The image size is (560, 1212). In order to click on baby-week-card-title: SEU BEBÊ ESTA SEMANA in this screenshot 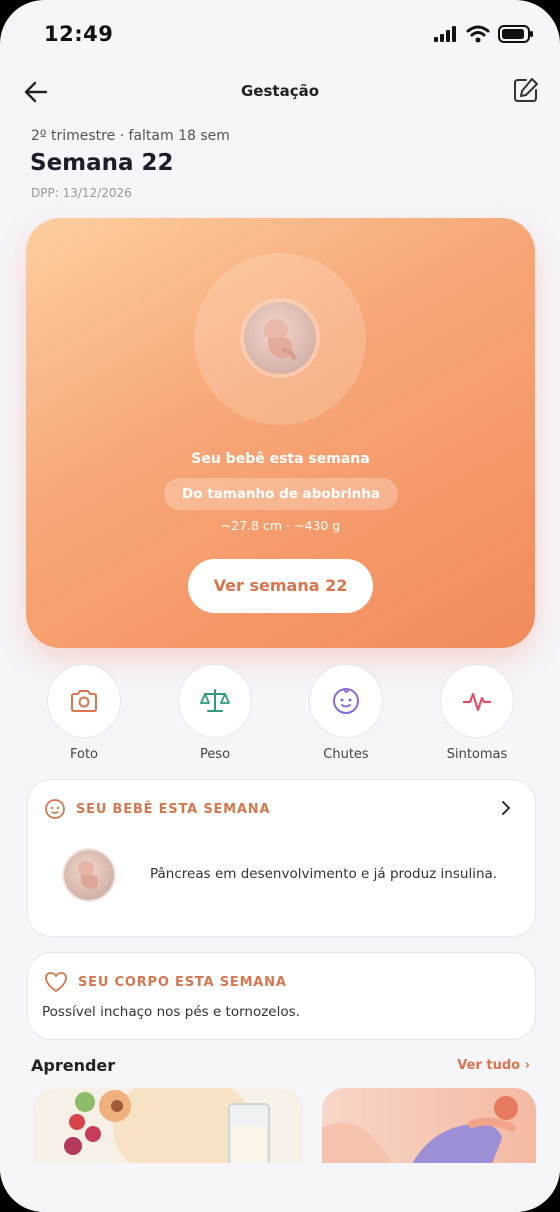, I will do `click(173, 809)`.